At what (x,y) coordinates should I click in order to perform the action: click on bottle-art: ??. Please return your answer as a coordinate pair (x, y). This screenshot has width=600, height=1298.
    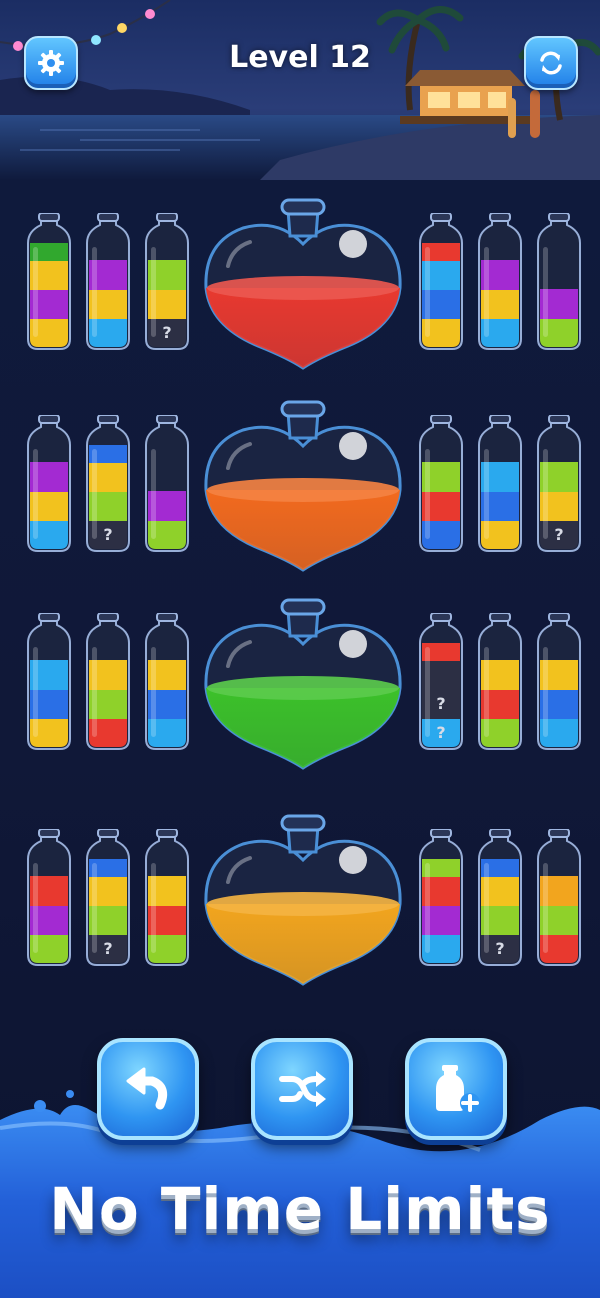
    Looking at the image, I should click on (441, 681).